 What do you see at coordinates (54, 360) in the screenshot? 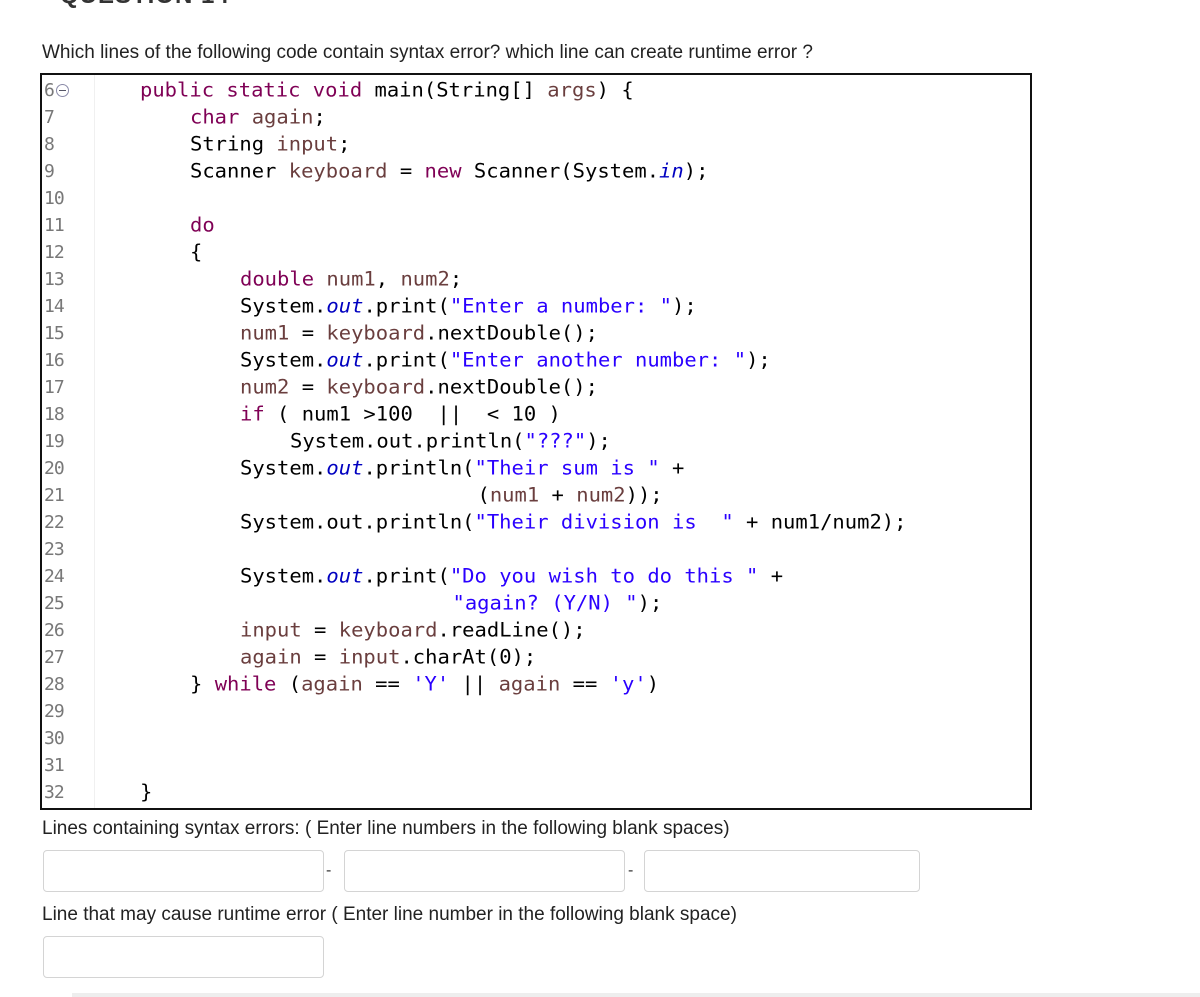
I see `line-number-text: 16` at bounding box center [54, 360].